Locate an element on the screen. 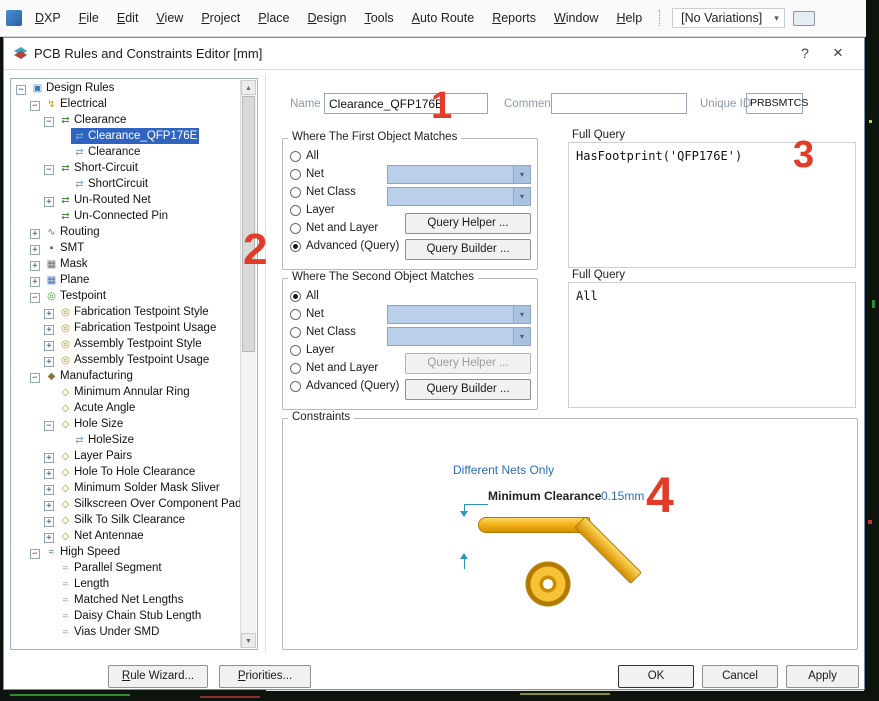 This screenshot has height=701, width=879. tree-item-plane: + ▦ Plane is located at coordinates (126, 280).